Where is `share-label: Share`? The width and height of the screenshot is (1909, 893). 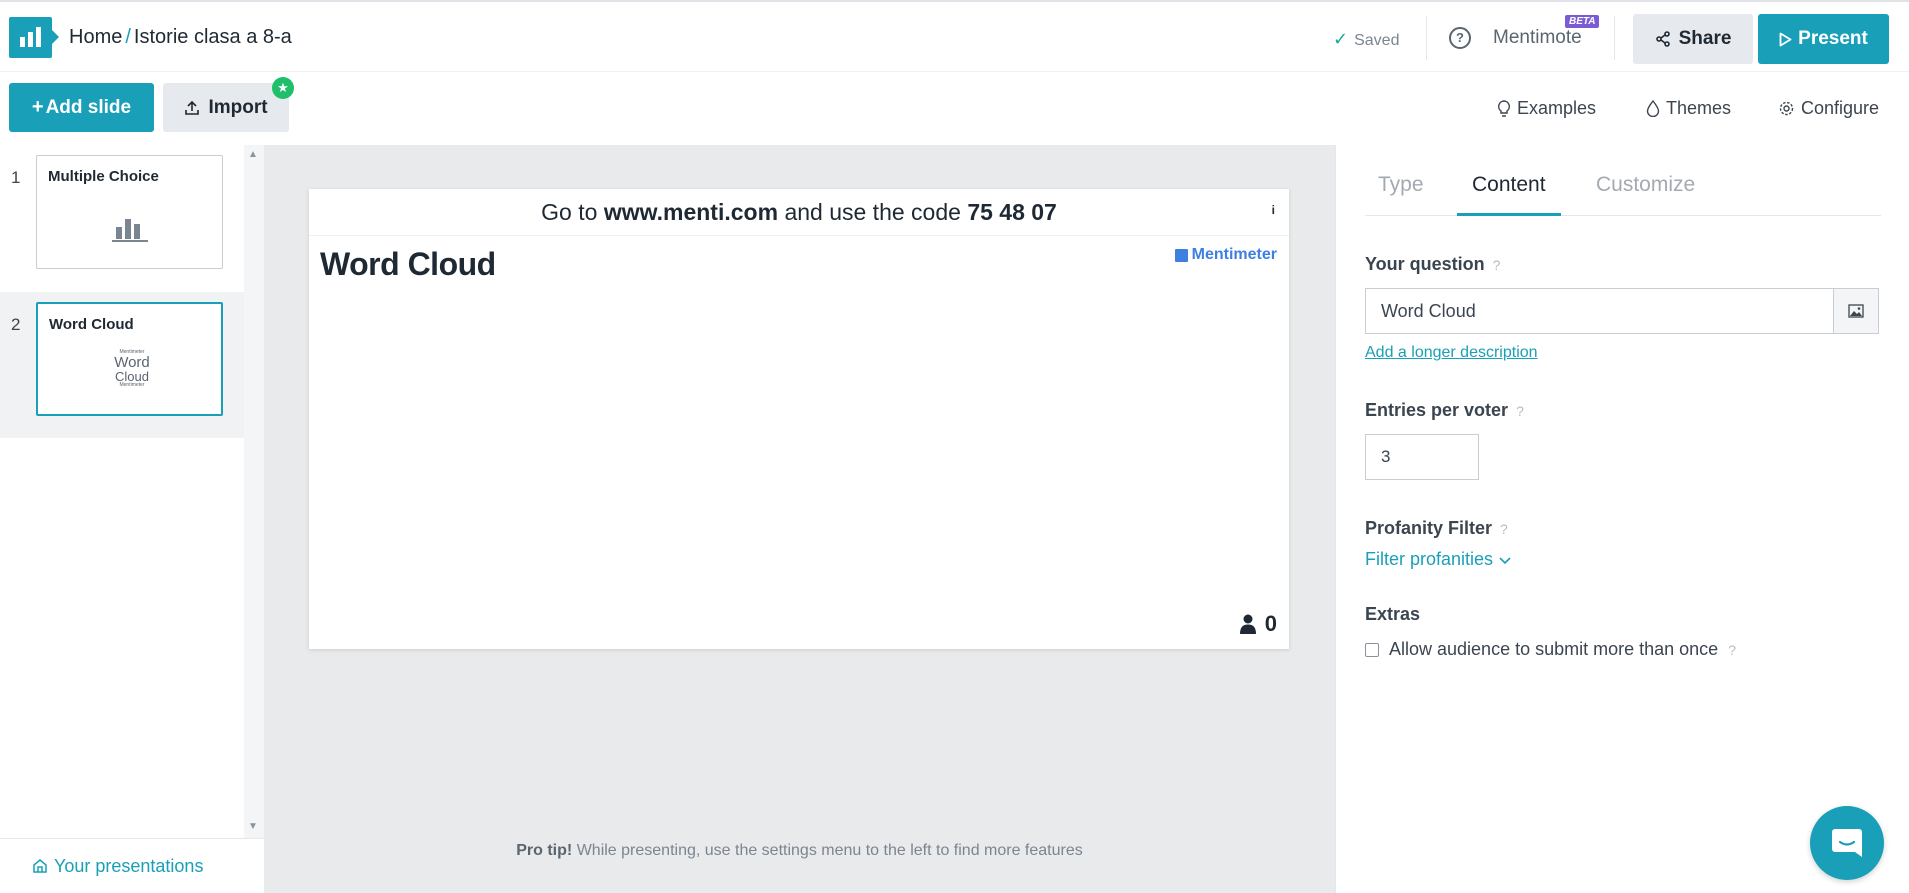
share-label: Share is located at coordinates (1705, 38).